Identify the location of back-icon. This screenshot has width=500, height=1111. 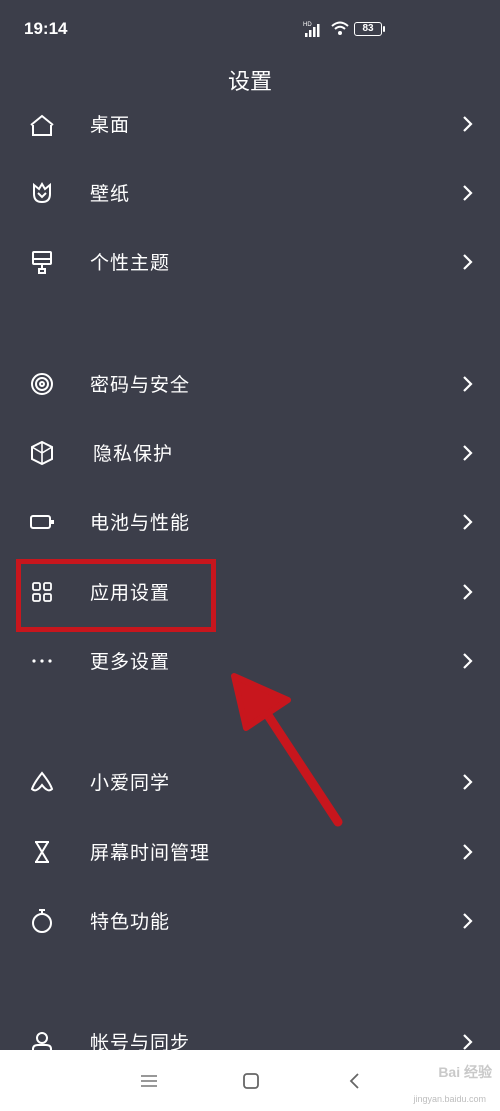
(355, 1081).